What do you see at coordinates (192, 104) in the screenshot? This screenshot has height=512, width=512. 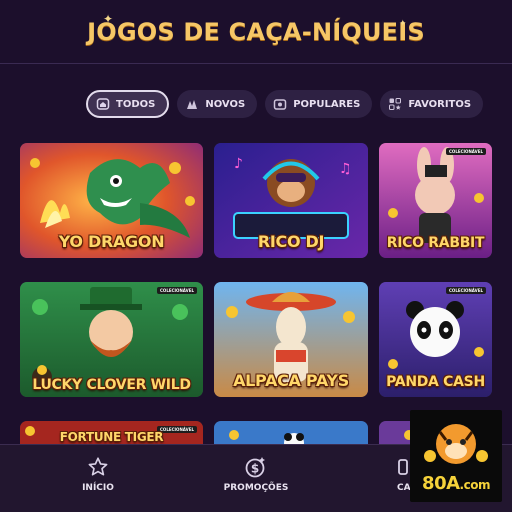 I see `new-sparkle-icon` at bounding box center [192, 104].